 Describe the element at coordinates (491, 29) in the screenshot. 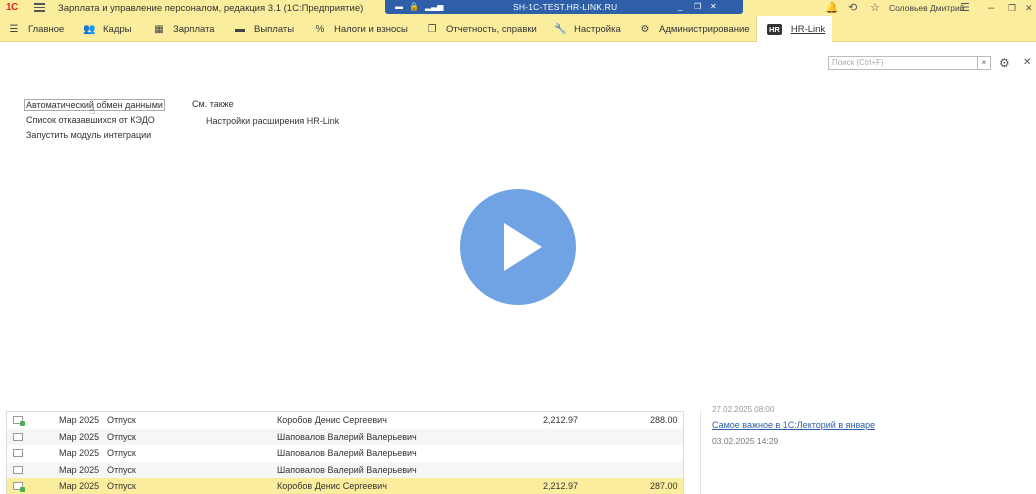

I see `menu-item-label: Отчетность, справки` at that location.